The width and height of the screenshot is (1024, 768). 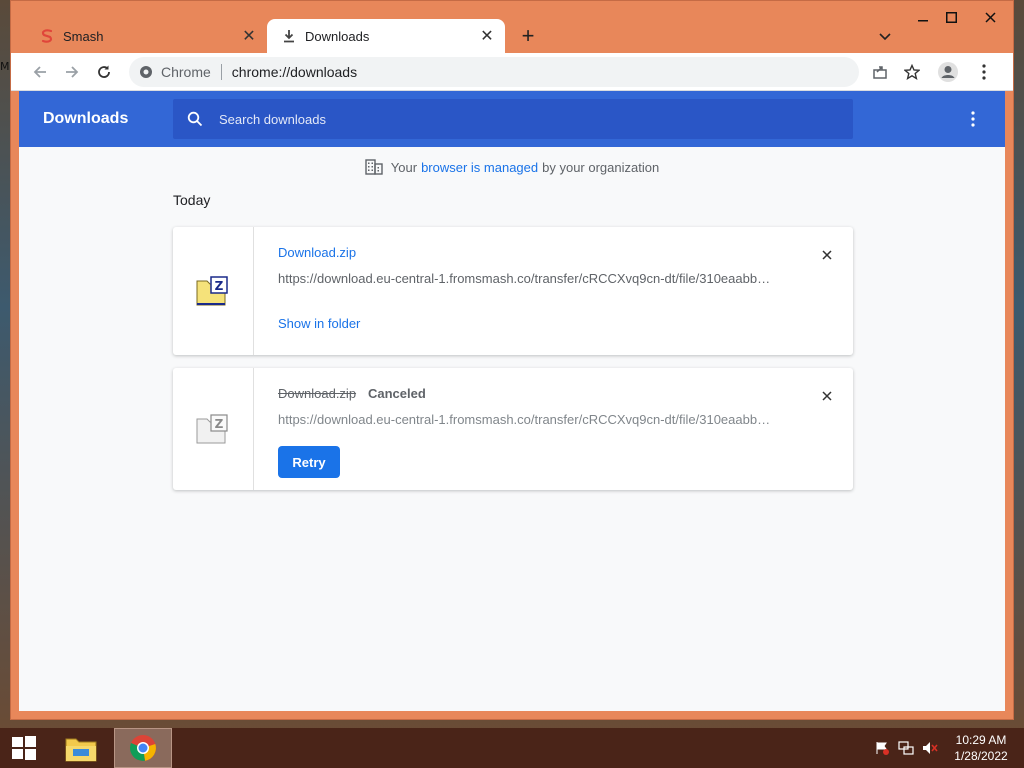 What do you see at coordinates (951, 17) in the screenshot?
I see `maximize-icon` at bounding box center [951, 17].